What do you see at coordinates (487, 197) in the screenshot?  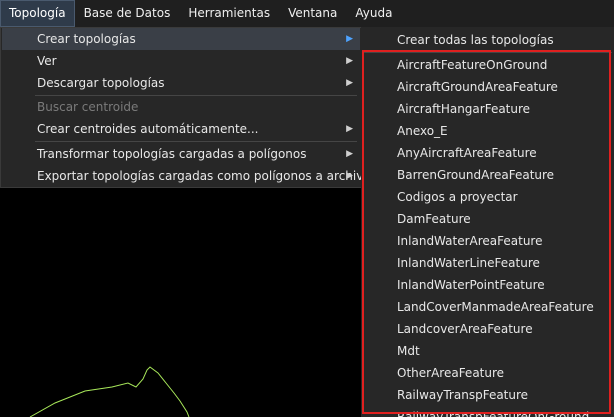 I see `submenu-item: Codigos a proyectar` at bounding box center [487, 197].